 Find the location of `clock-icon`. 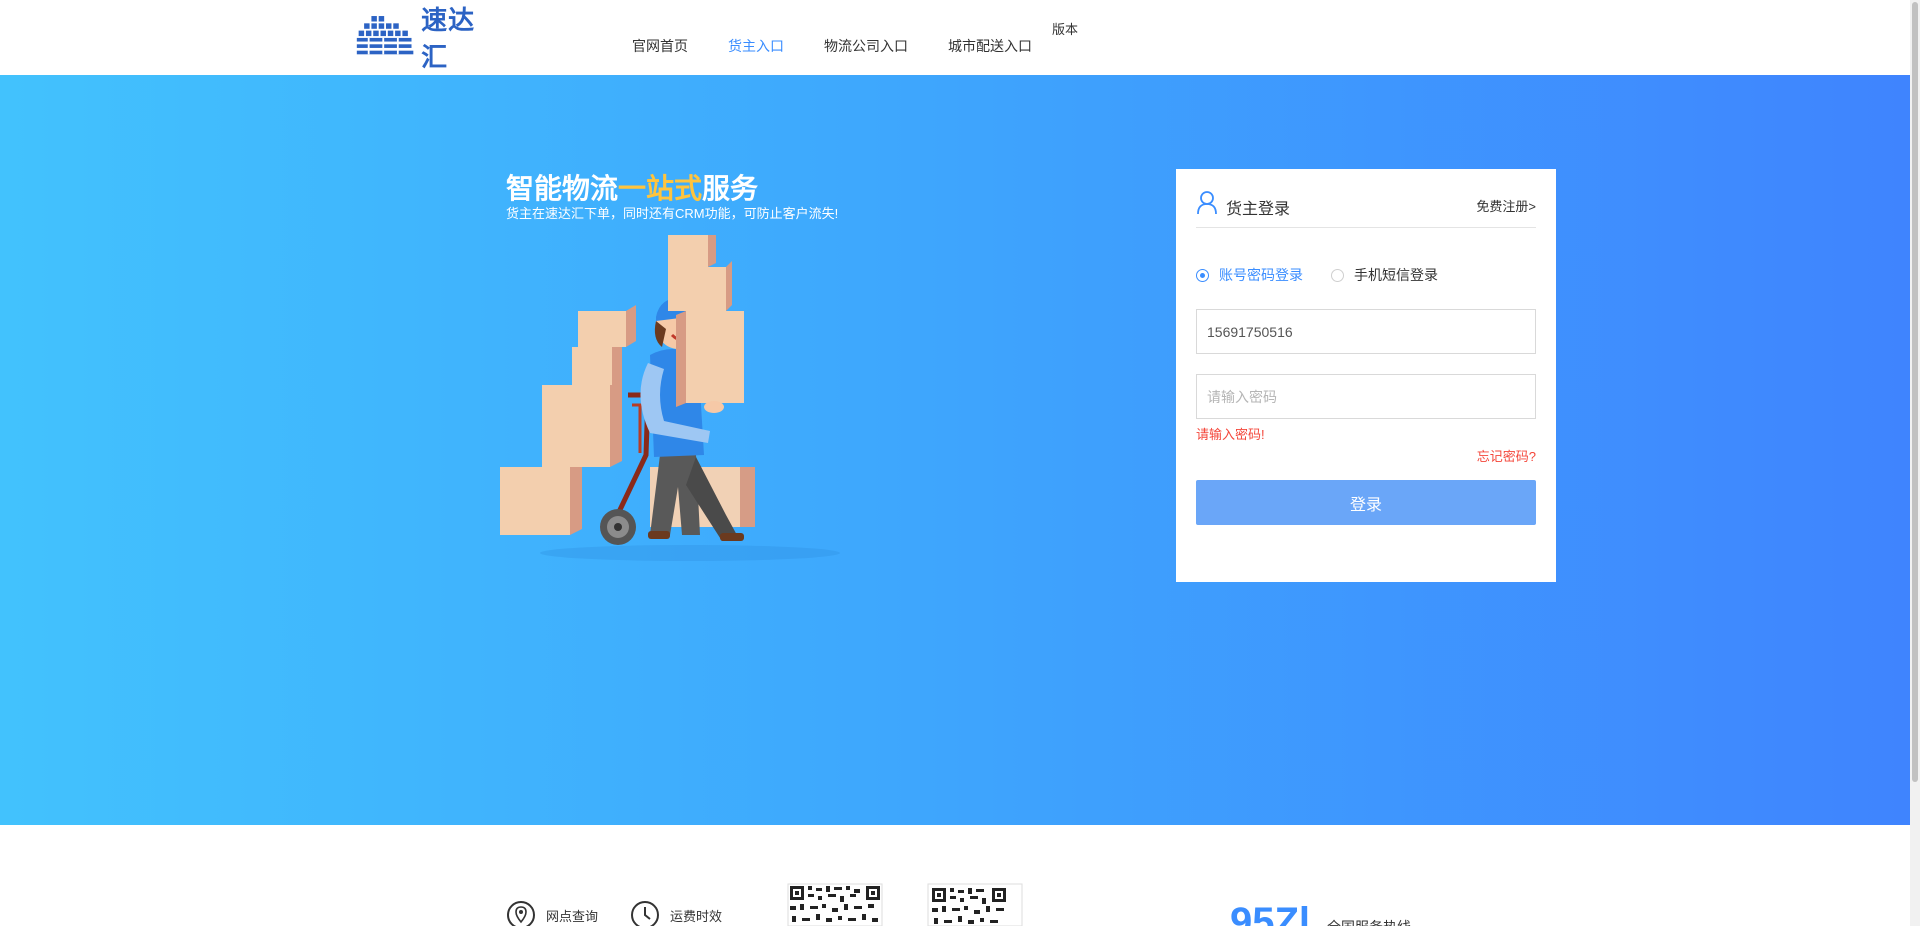

clock-icon is located at coordinates (645, 913).